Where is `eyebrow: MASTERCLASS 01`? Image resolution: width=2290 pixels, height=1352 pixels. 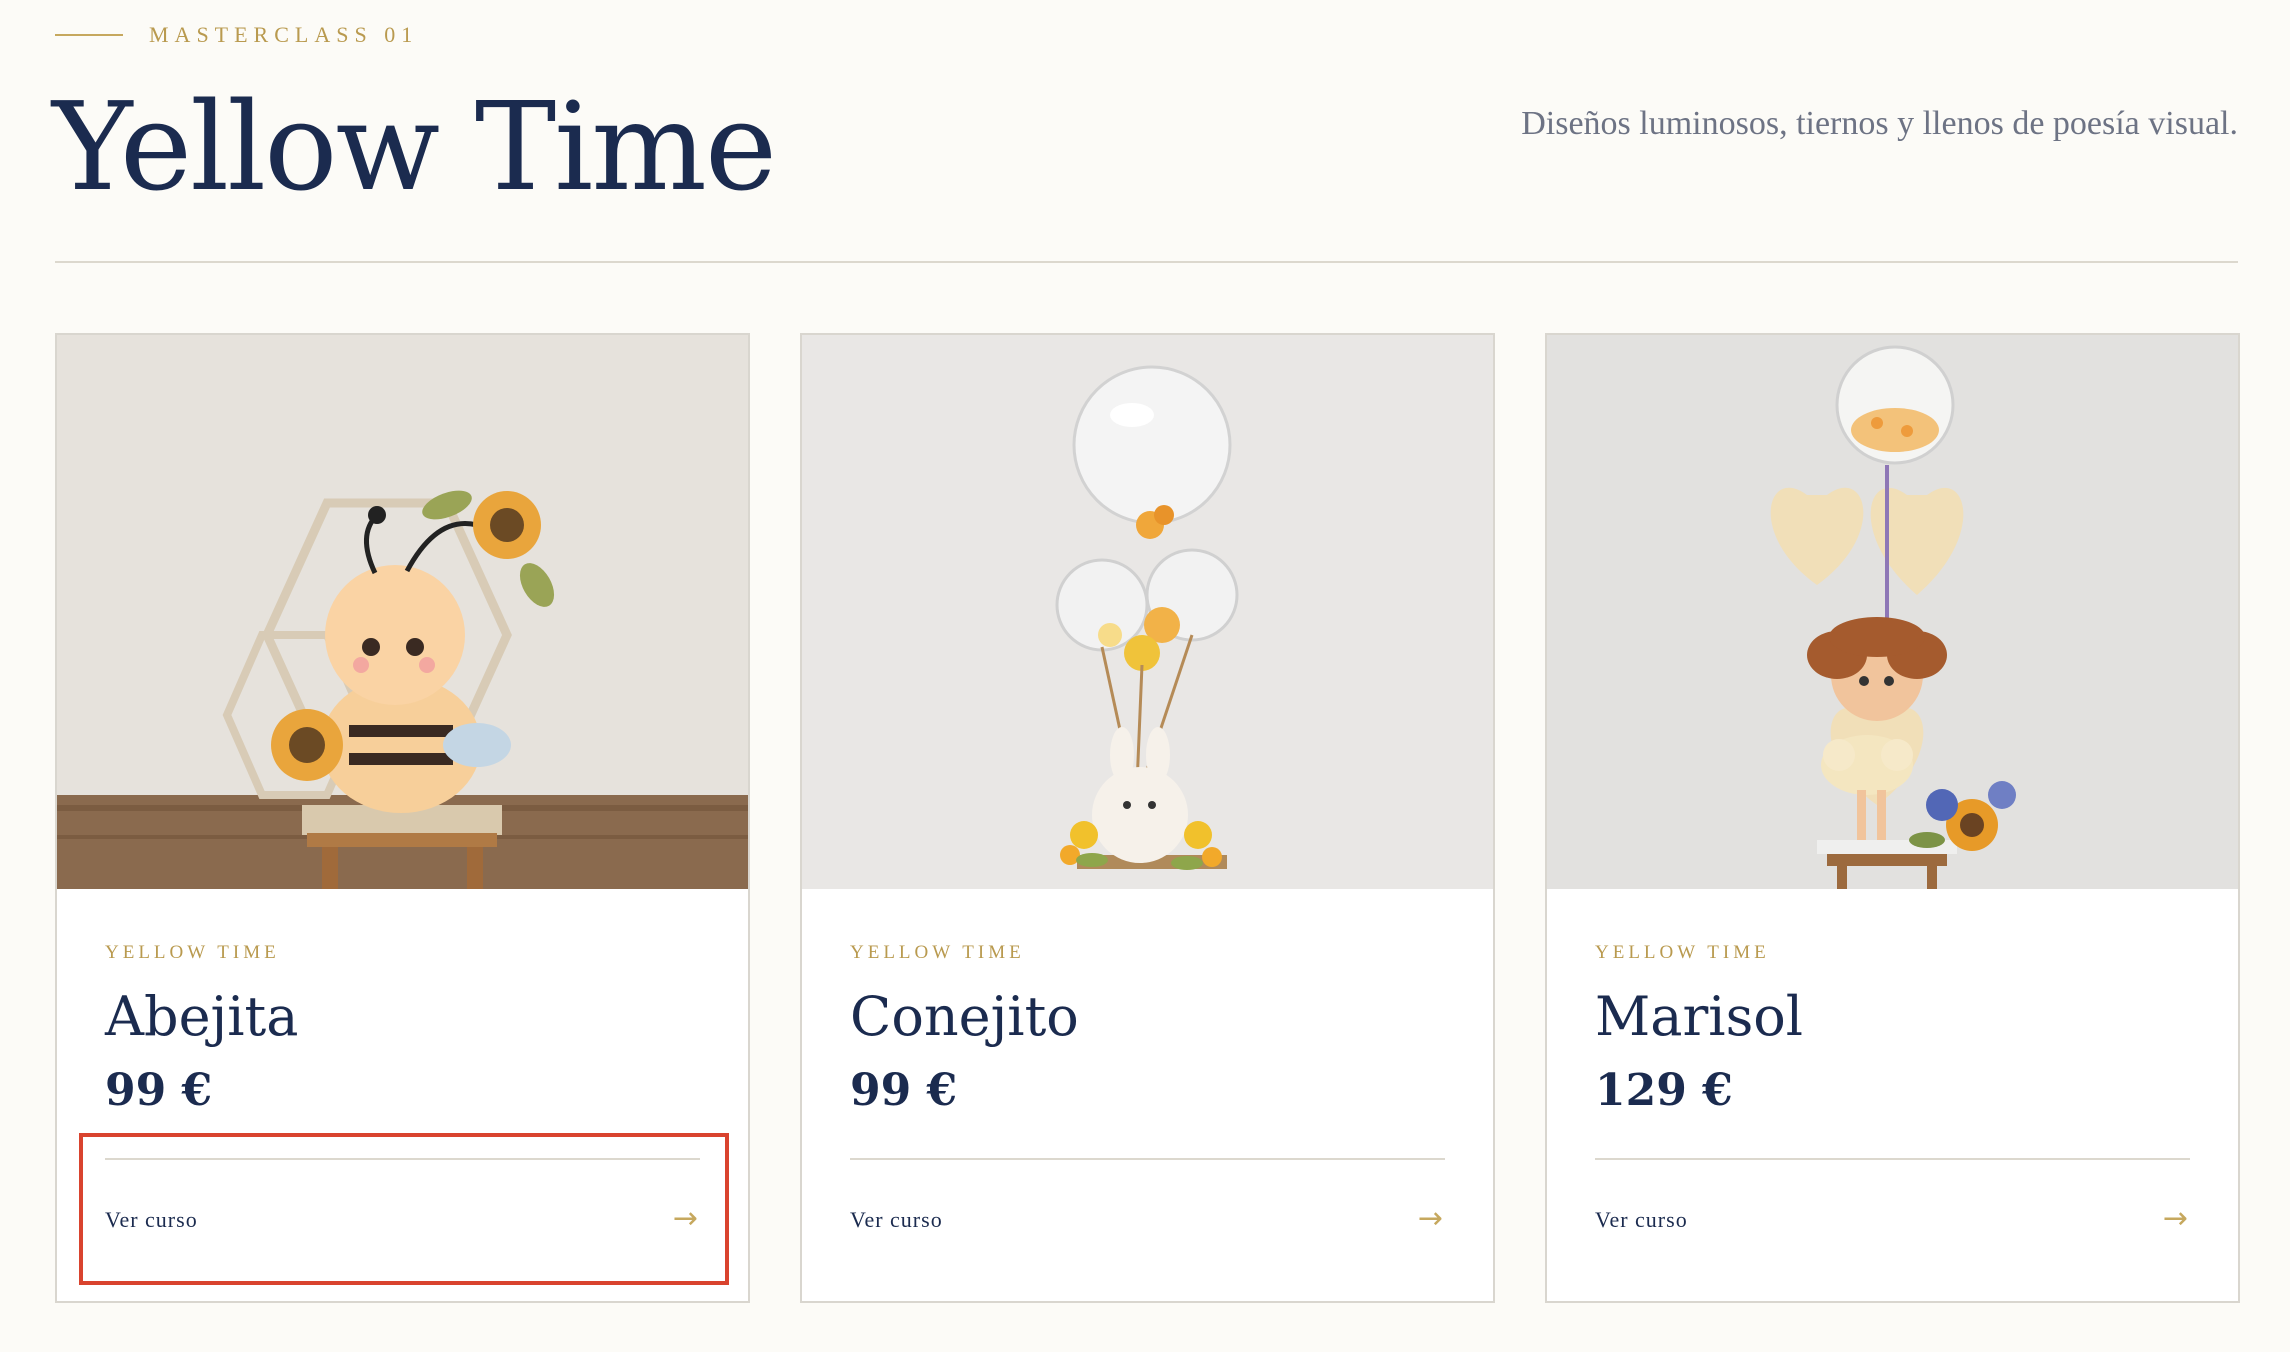
eyebrow: MASTERCLASS 01 is located at coordinates (236, 35).